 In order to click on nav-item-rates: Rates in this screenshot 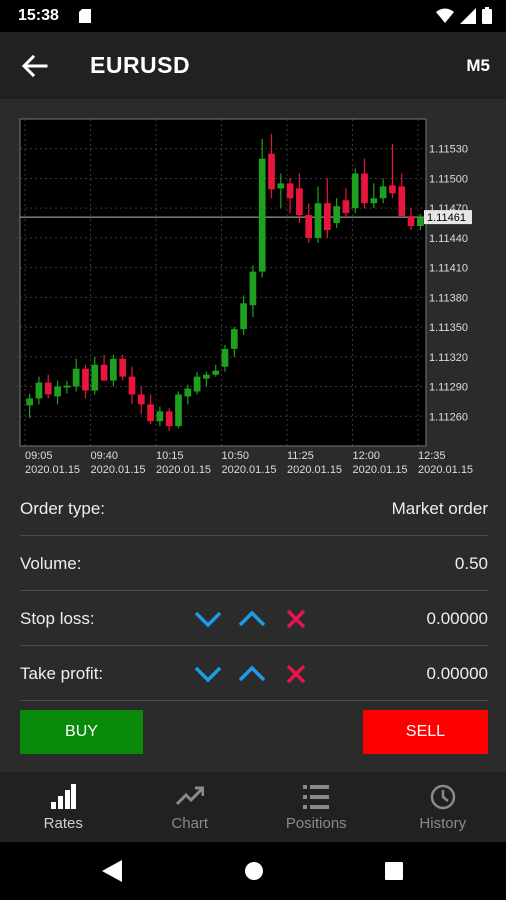, I will do `click(63, 807)`.